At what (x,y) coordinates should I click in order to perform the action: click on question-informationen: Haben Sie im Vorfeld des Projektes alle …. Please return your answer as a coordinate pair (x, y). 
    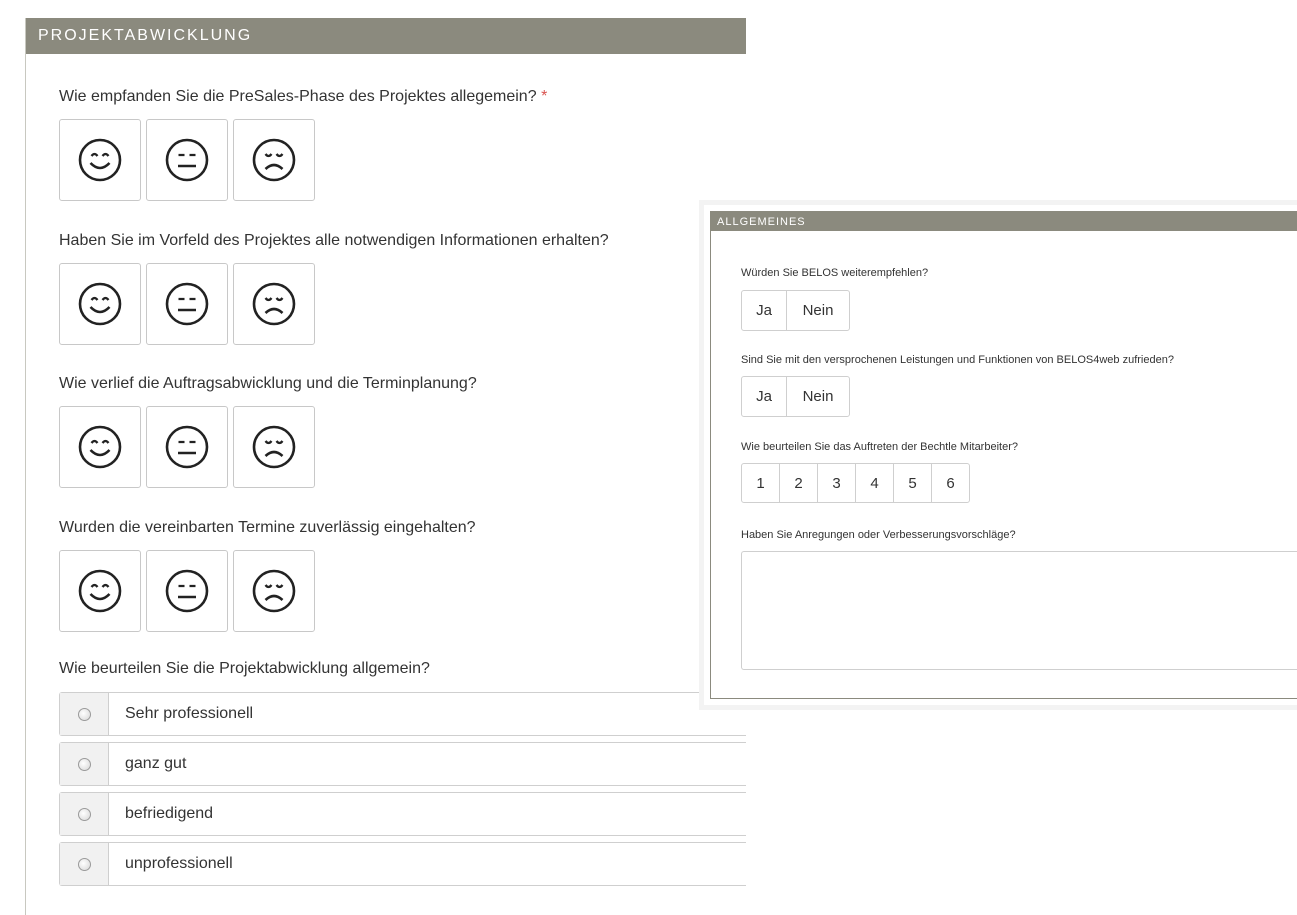
    Looking at the image, I should click on (334, 240).